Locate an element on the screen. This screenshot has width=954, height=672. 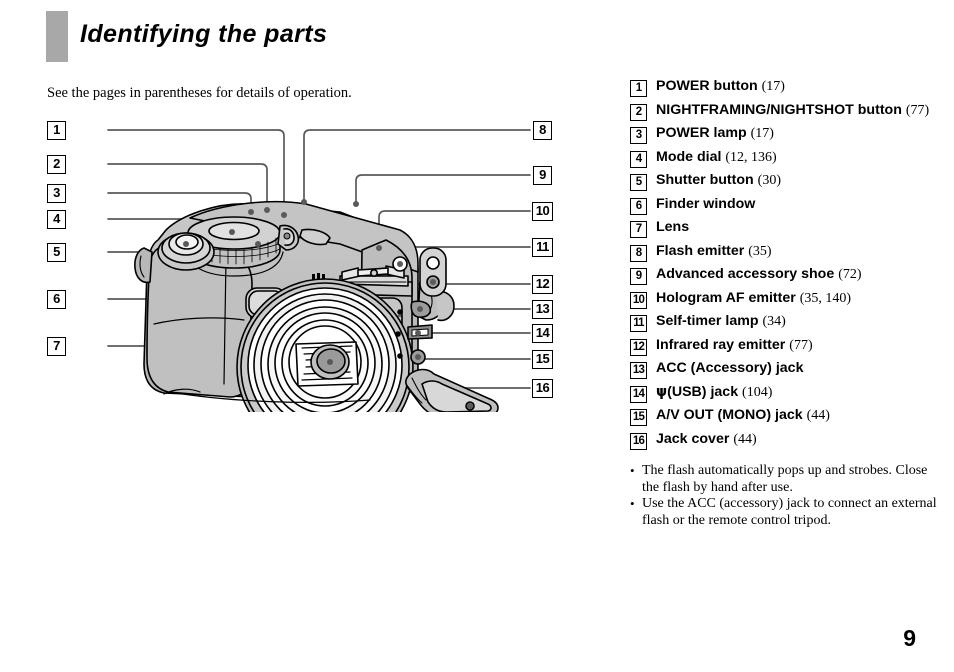
figure-callout-5: 5 is located at coordinates (56, 252).